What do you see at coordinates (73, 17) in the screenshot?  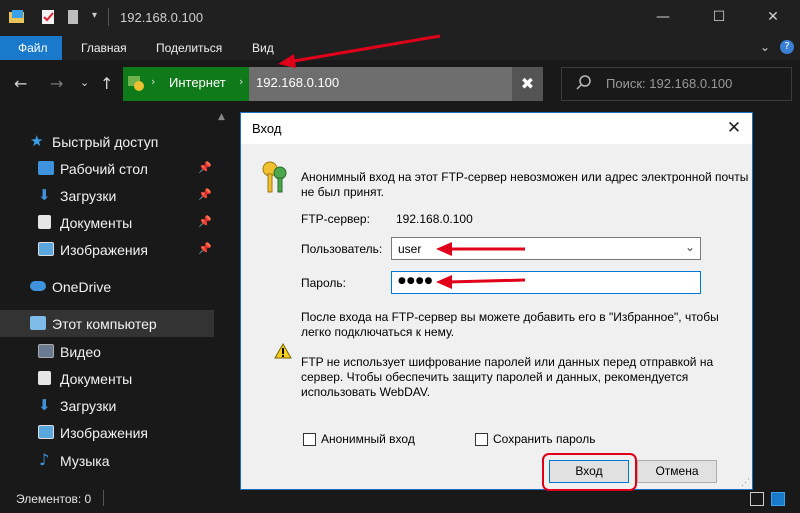 I see `new-folder-icon` at bounding box center [73, 17].